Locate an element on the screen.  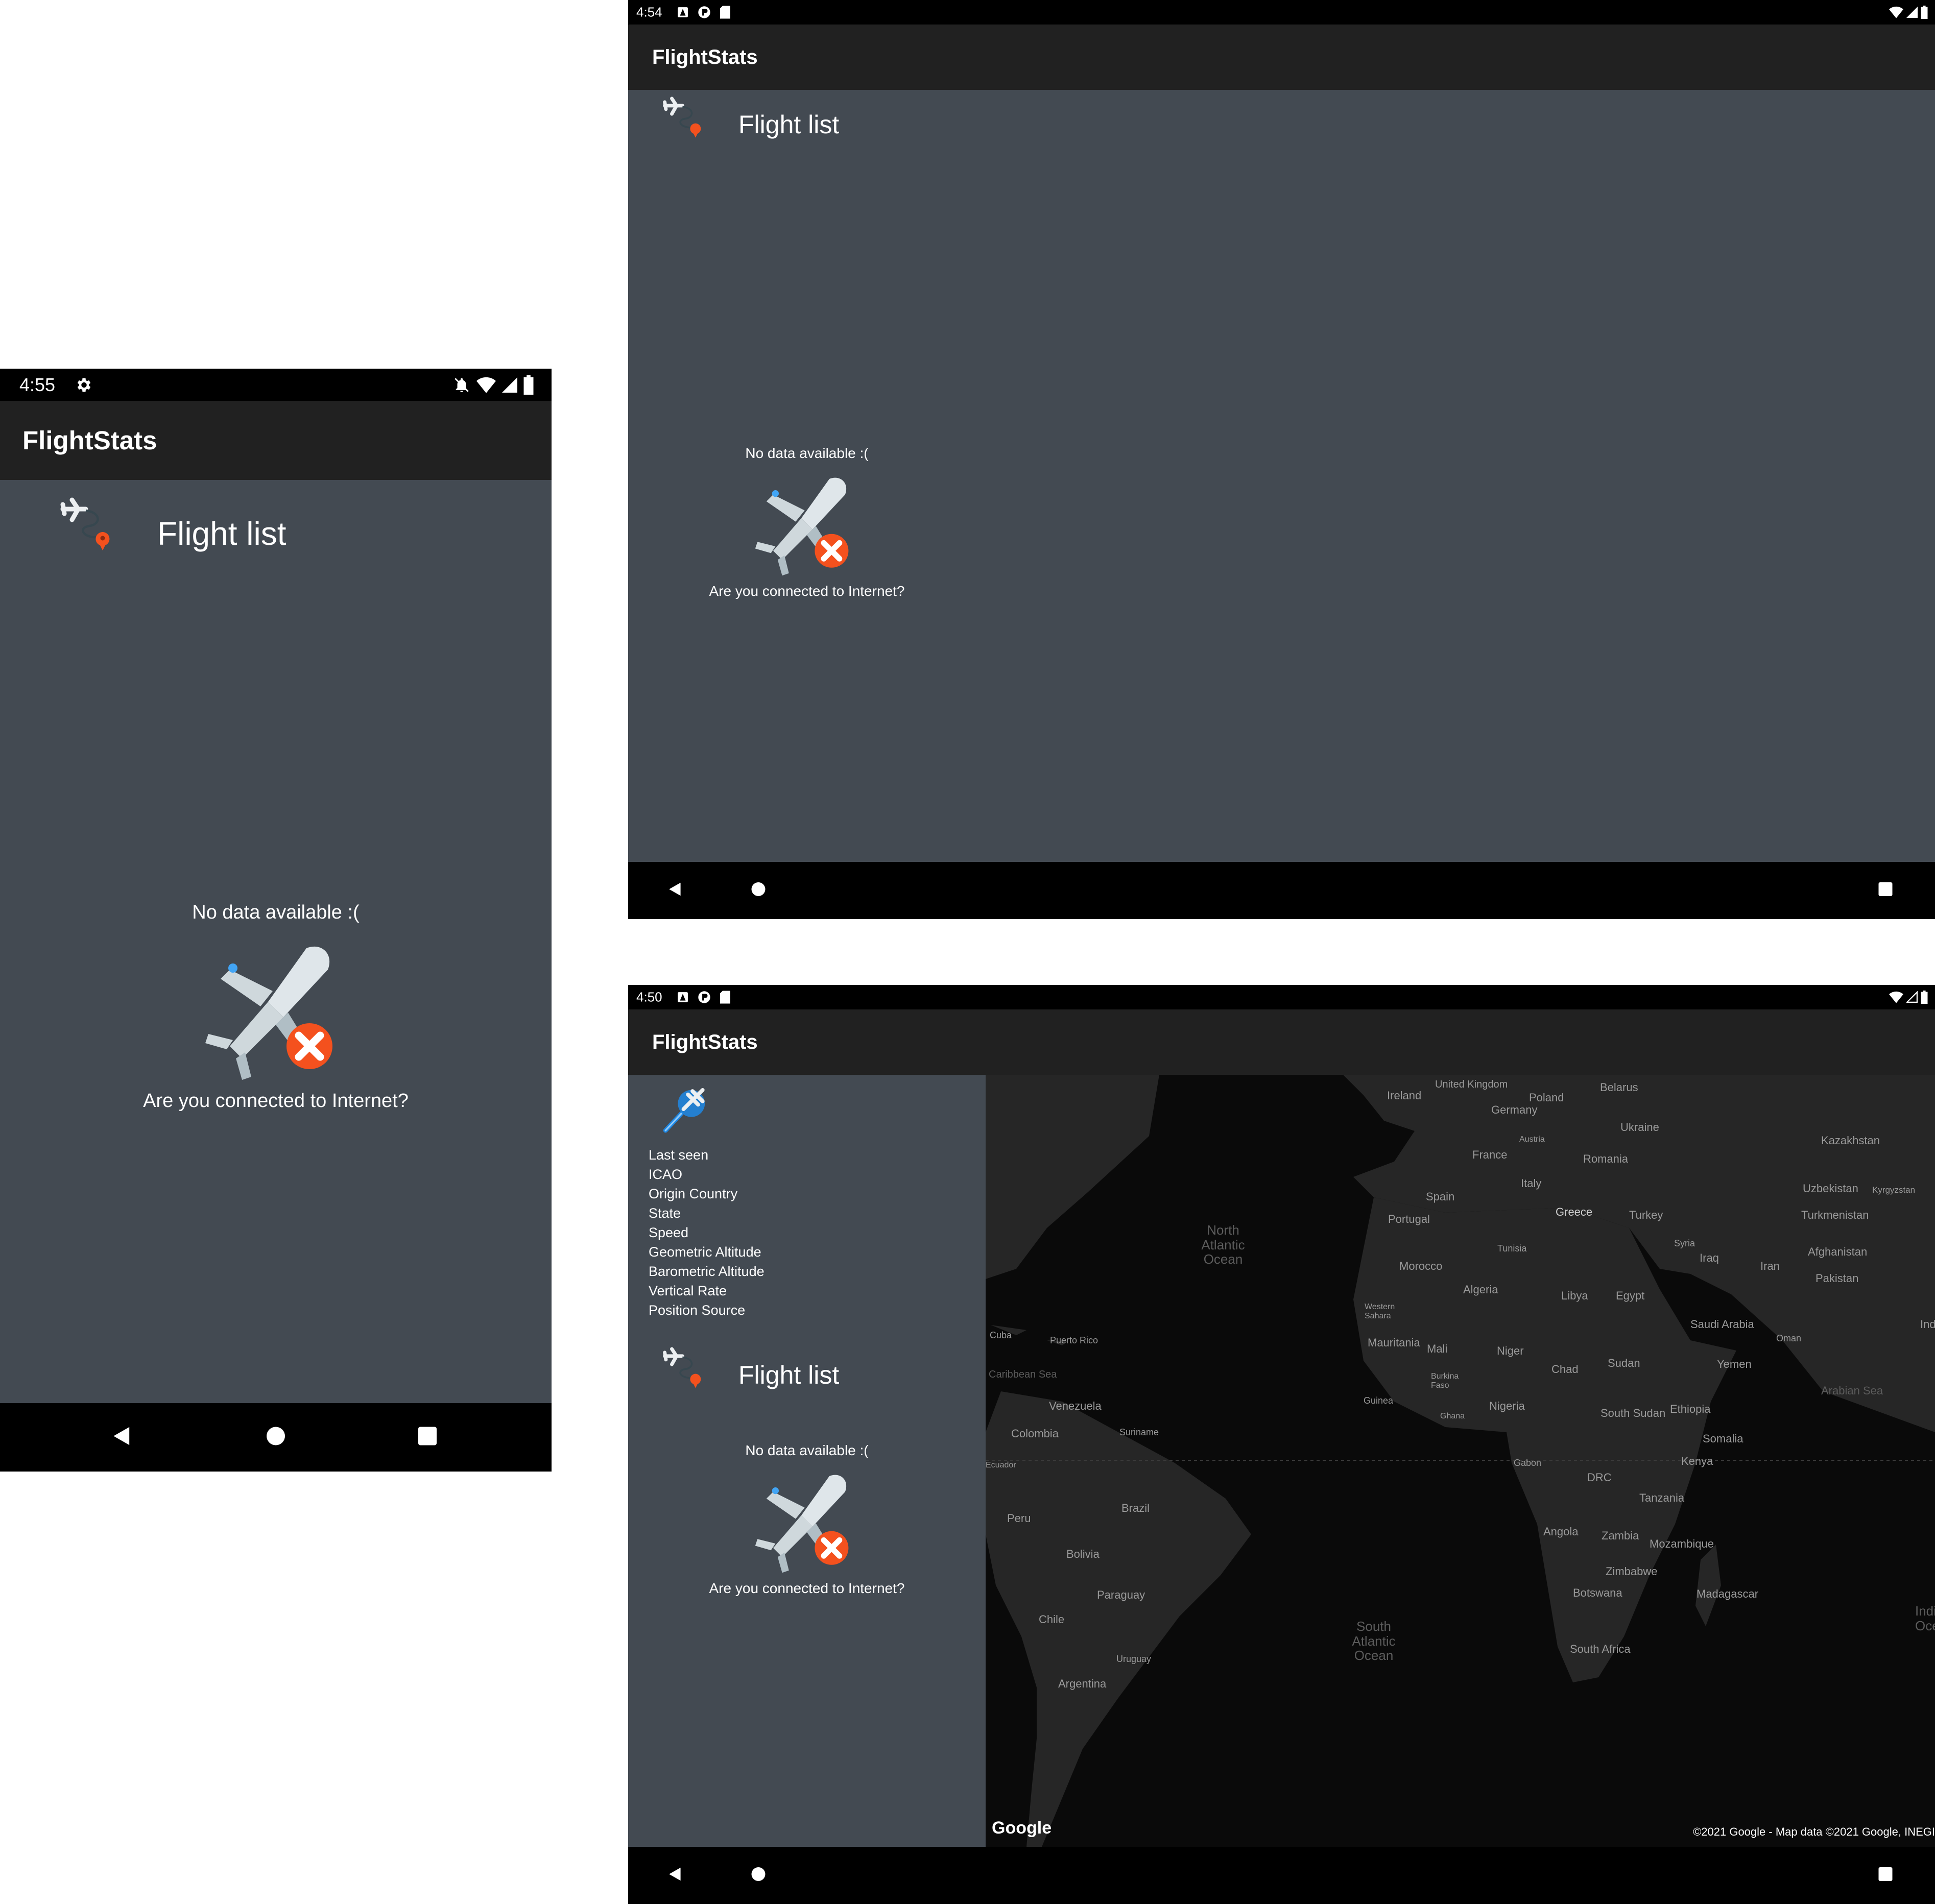
field-last-seen: Last seen is located at coordinates (679, 1155).